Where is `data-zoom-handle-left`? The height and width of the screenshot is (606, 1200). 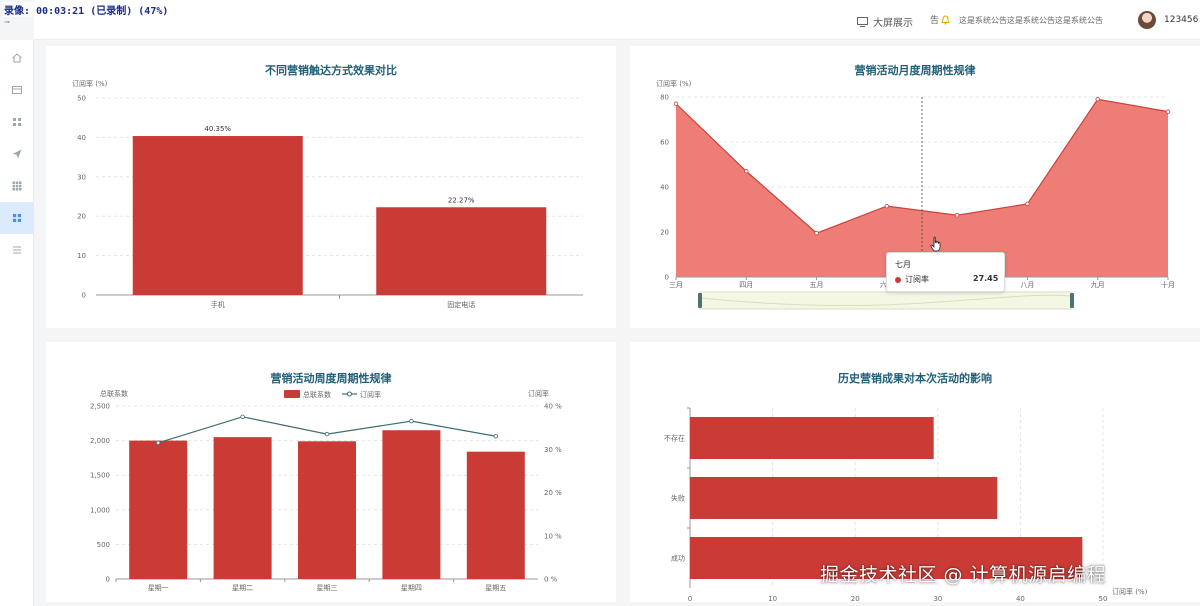
data-zoom-handle-left is located at coordinates (700, 300).